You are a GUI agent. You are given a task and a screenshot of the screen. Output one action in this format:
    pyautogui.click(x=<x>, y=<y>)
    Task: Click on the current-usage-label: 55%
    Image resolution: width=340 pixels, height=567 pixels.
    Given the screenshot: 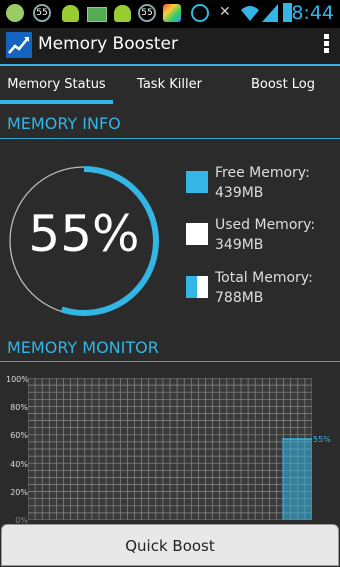 What is the action you would take?
    pyautogui.click(x=322, y=440)
    